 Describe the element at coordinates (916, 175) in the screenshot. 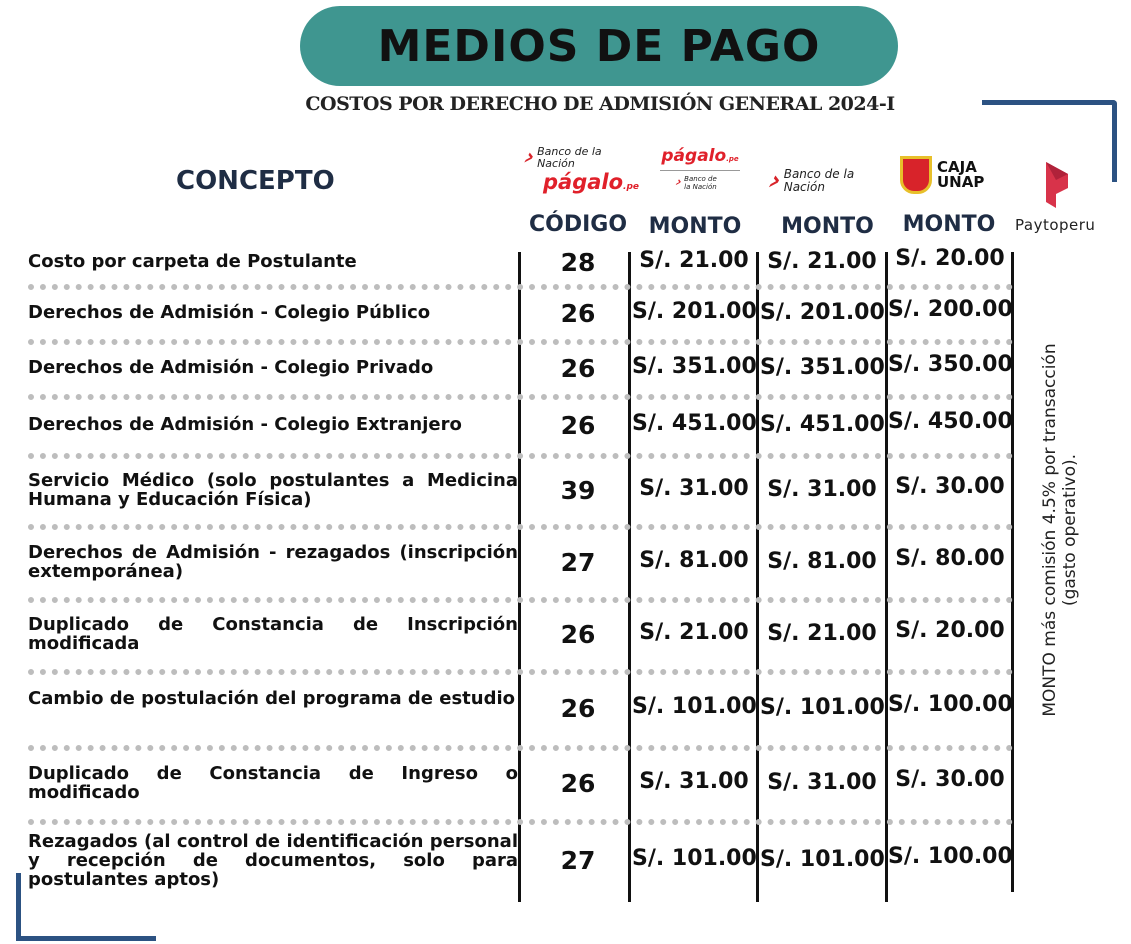

I see `unap-shield-icon` at that location.